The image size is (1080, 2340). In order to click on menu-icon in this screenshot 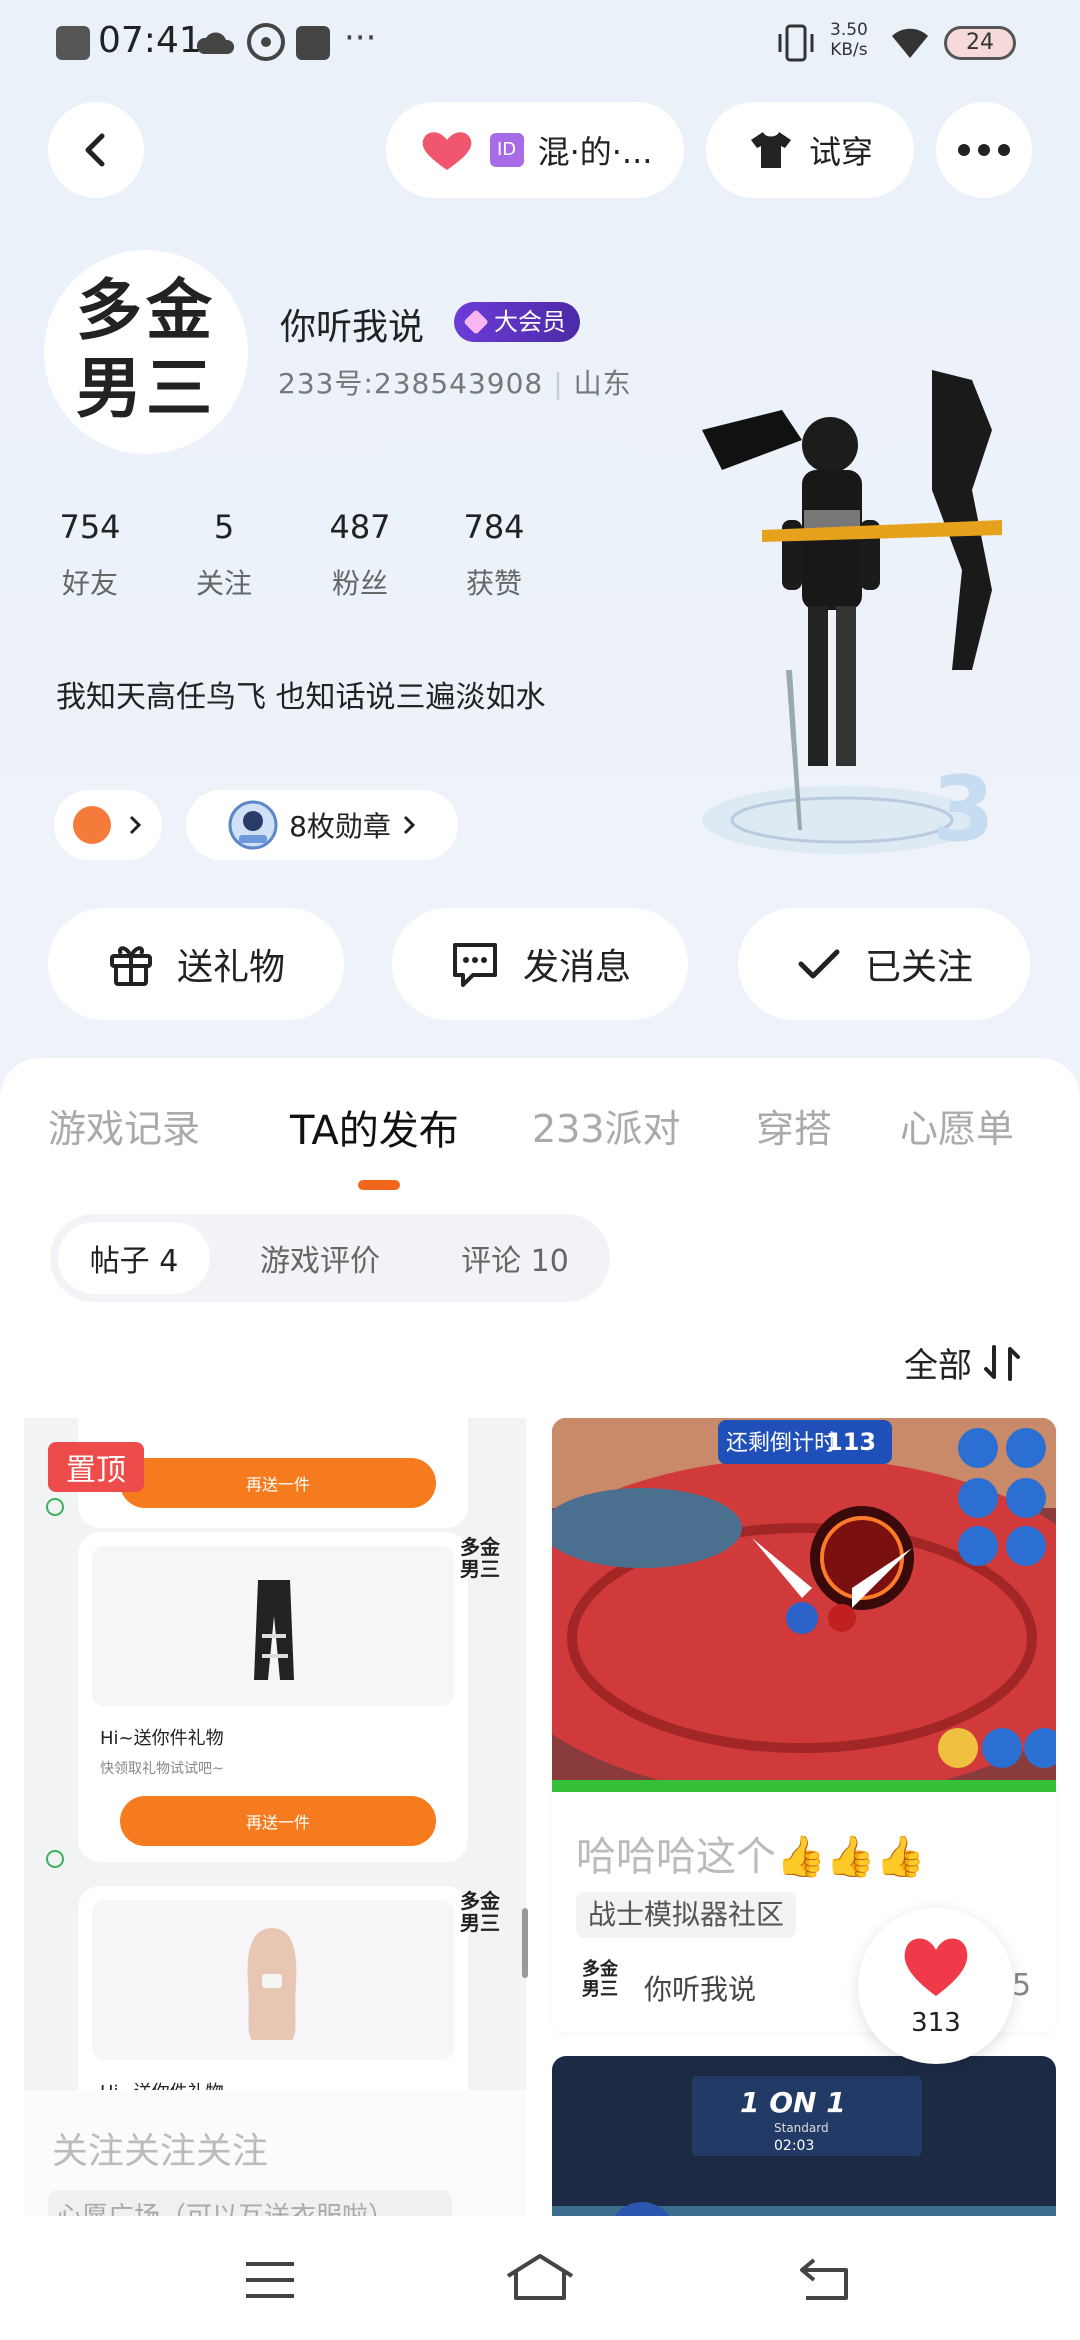, I will do `click(270, 2280)`.